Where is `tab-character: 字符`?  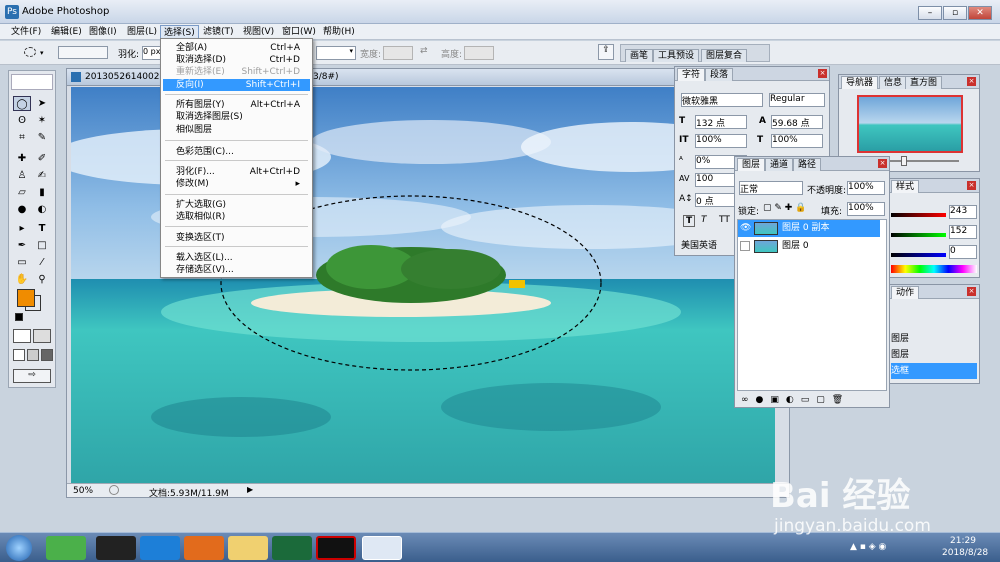
tab-character: 字符 is located at coordinates (691, 74).